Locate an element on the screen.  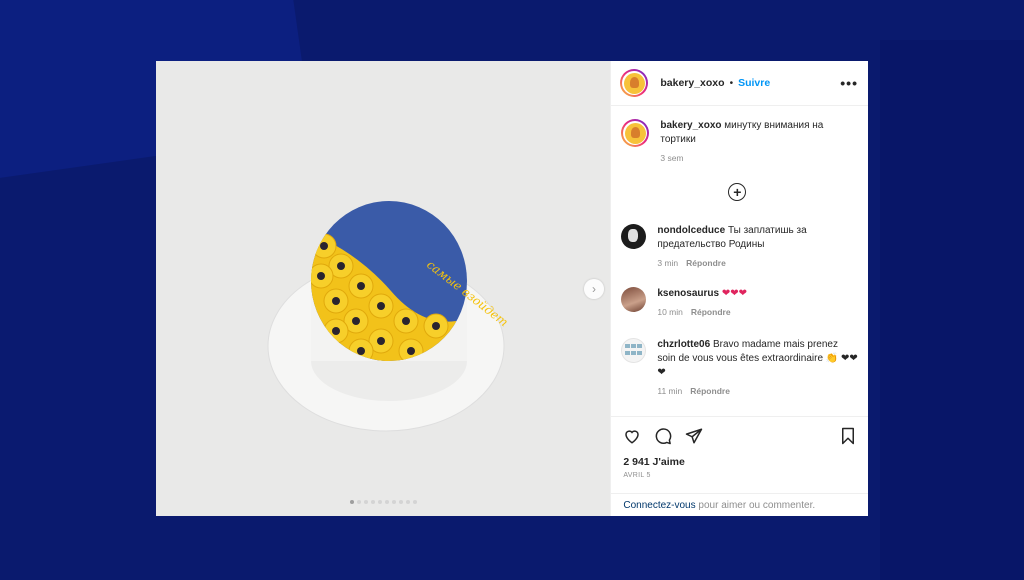
post-date: AVRIL 5 is located at coordinates (637, 475).